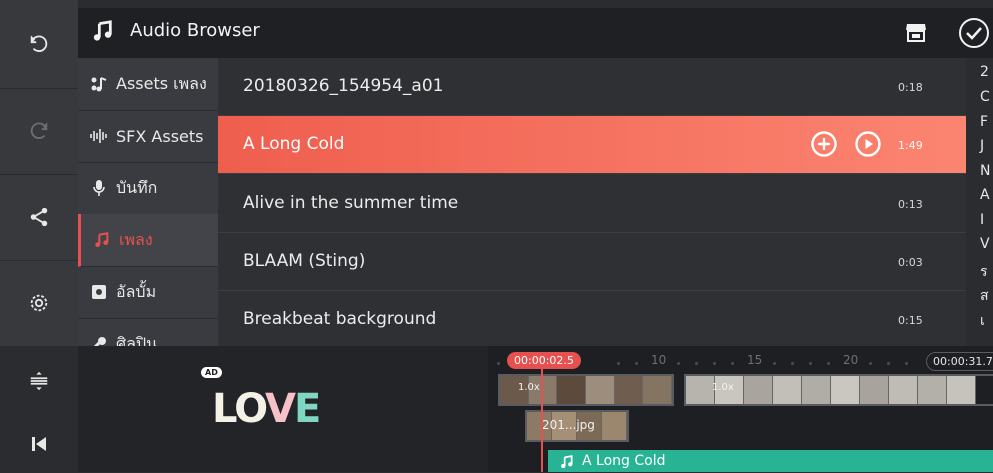  I want to click on track-name: 20180326_154954_a01, so click(343, 86).